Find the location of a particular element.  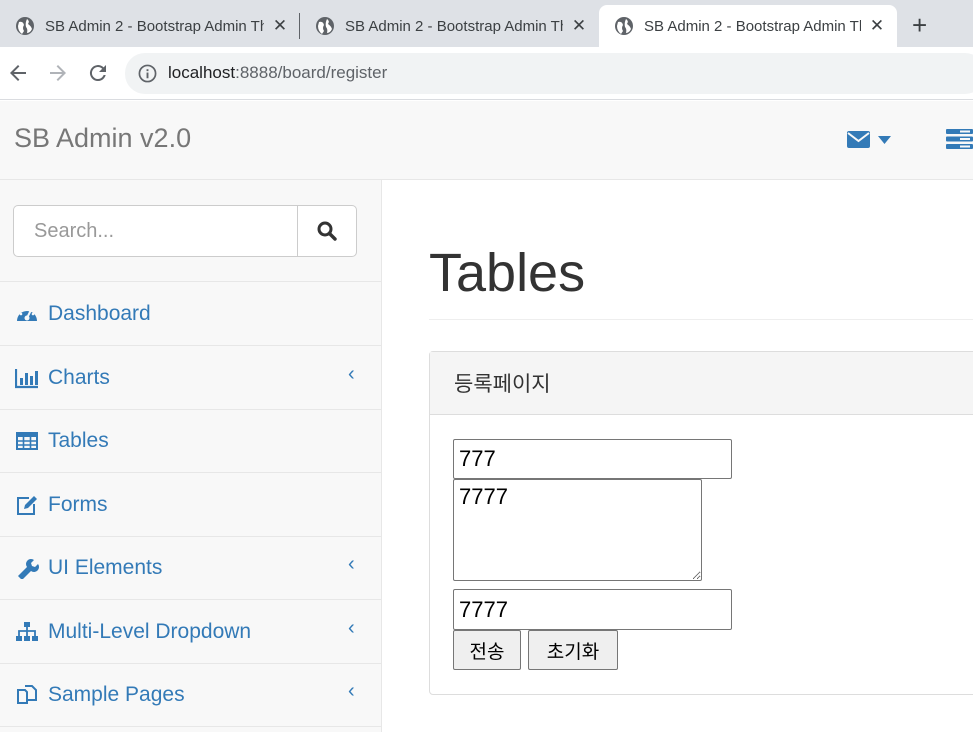

browser-tab-3-active: SB Admin 2 - Bootstrap Admin Theme ✕ is located at coordinates (748, 26).